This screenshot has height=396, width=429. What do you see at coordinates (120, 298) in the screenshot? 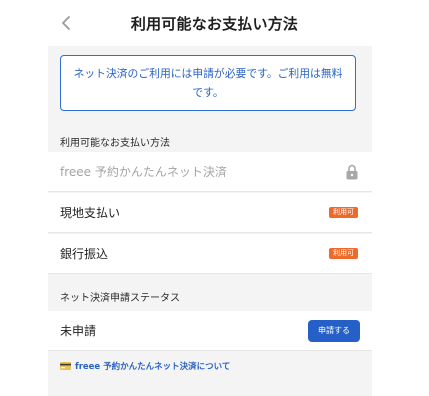
I see `status-section-label: ネット決済申請ステータス` at bounding box center [120, 298].